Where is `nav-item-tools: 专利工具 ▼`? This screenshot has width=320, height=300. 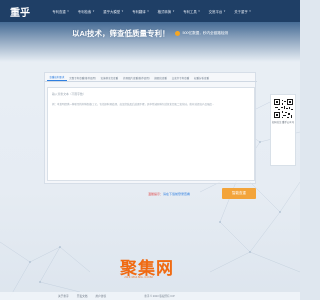 nav-item-tools: 专利工具 ▼ is located at coordinates (192, 11).